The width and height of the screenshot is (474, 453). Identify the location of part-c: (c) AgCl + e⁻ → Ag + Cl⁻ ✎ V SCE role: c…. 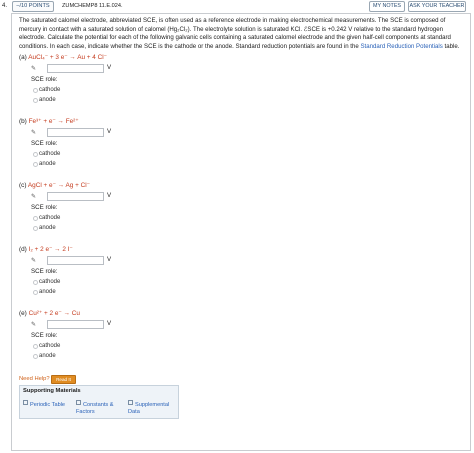
(119, 207).